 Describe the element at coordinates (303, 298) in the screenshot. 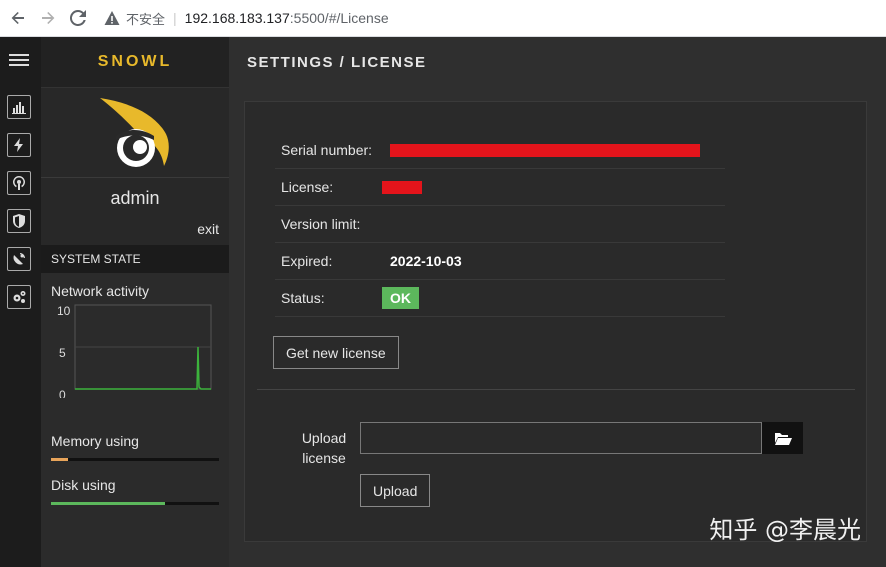

I see `status-label: Status:` at that location.